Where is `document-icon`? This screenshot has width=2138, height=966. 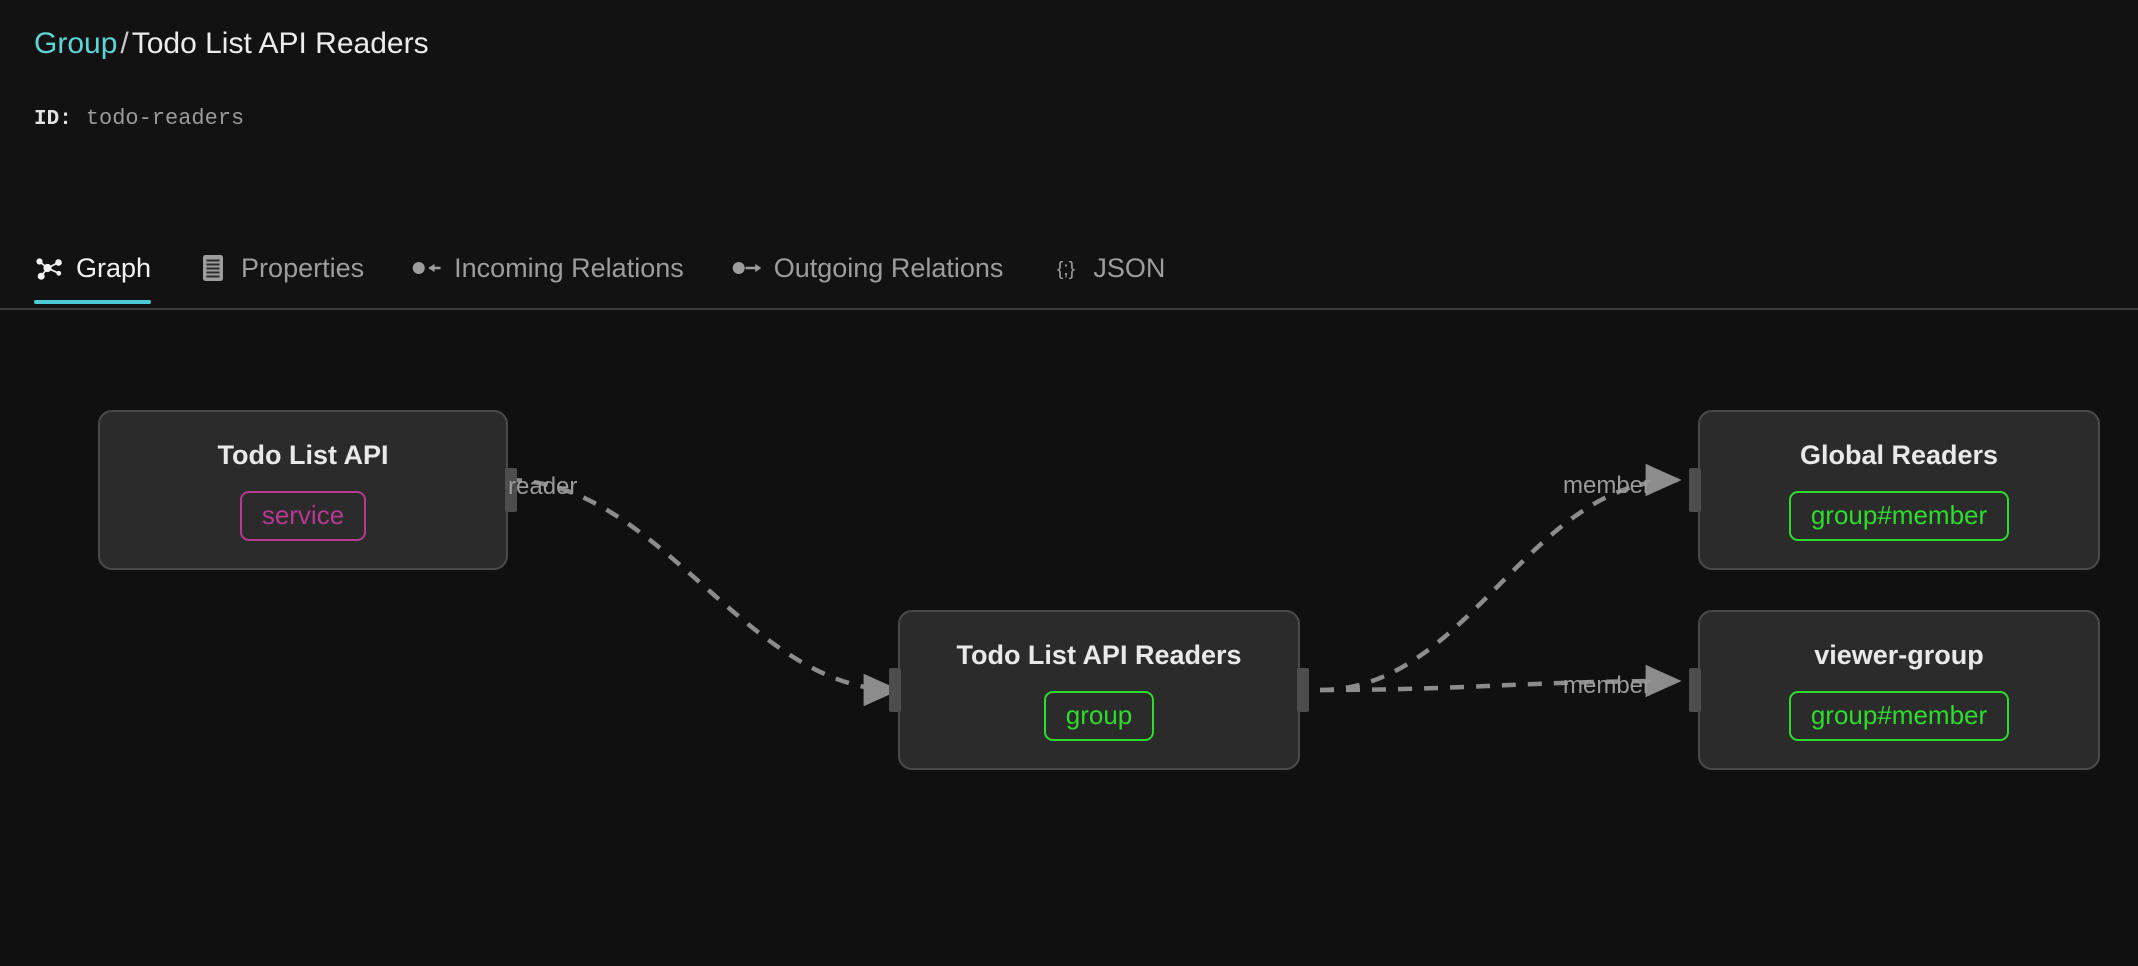
document-icon is located at coordinates (214, 268).